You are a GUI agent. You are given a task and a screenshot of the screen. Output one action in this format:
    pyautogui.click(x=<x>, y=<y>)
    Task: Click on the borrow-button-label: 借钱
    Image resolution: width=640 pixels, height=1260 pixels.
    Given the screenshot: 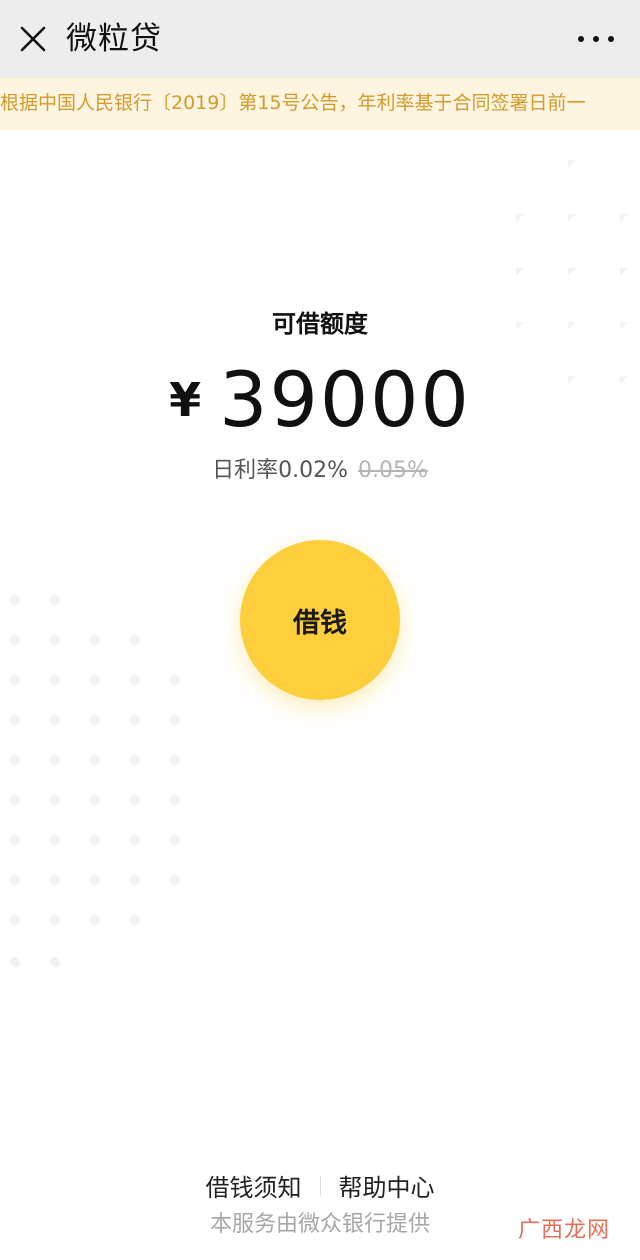 What is the action you would take?
    pyautogui.click(x=320, y=623)
    